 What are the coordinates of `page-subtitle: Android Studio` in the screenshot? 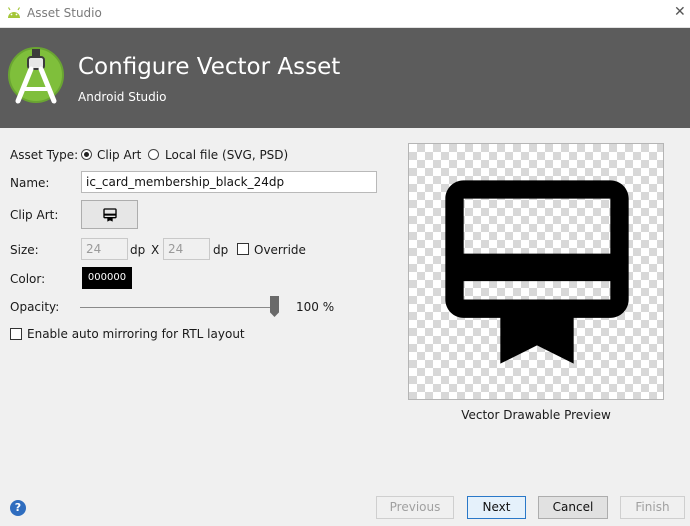 It's located at (122, 97).